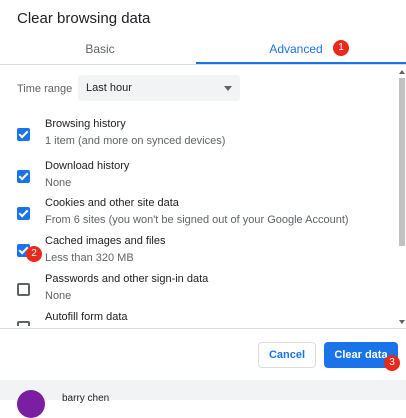  I want to click on tab-advanced: Advanced, so click(296, 50).